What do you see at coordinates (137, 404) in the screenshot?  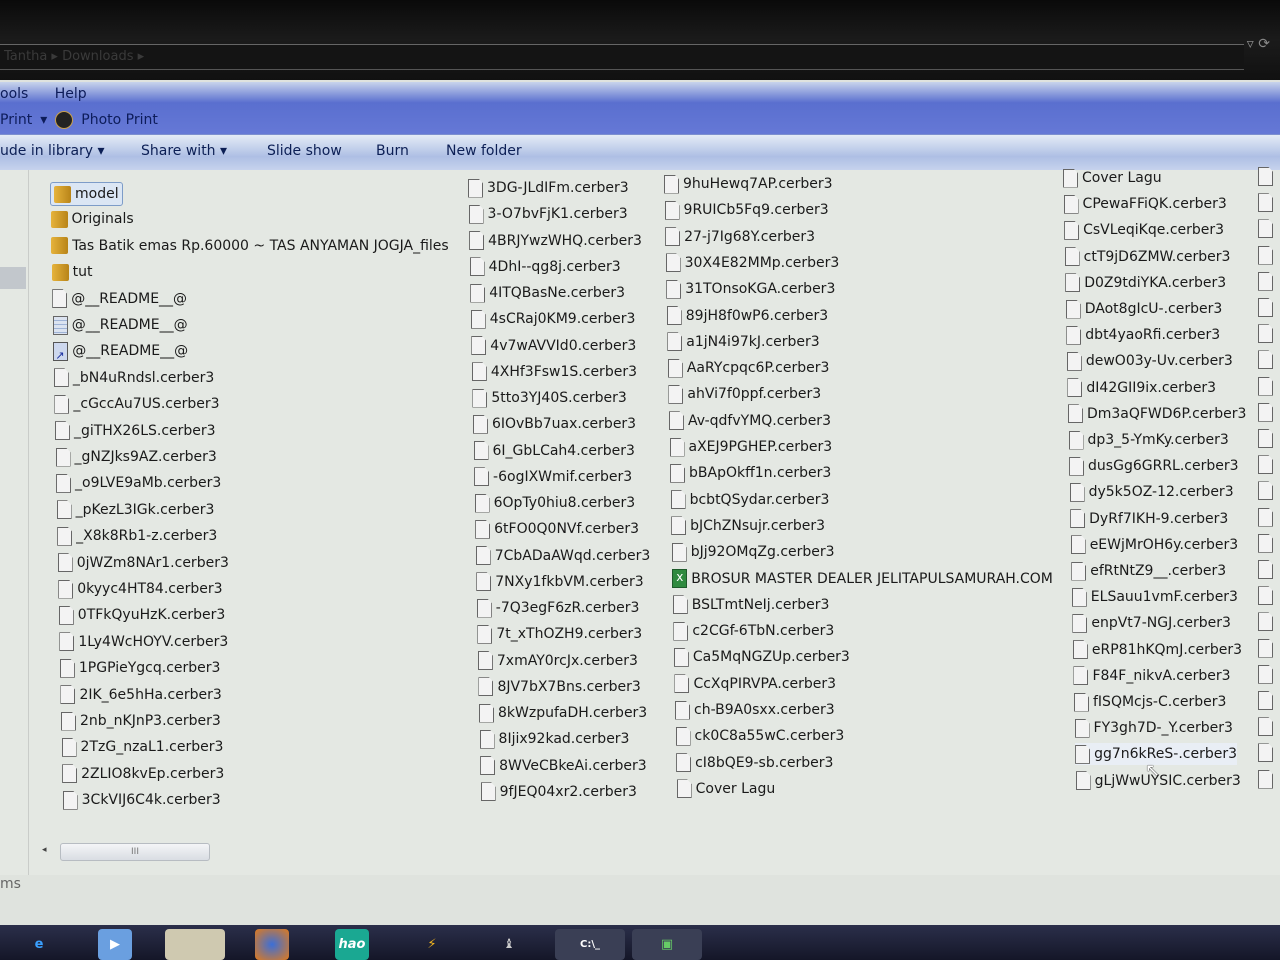 I see `file-item: _cGccAu7US.cerber3` at bounding box center [137, 404].